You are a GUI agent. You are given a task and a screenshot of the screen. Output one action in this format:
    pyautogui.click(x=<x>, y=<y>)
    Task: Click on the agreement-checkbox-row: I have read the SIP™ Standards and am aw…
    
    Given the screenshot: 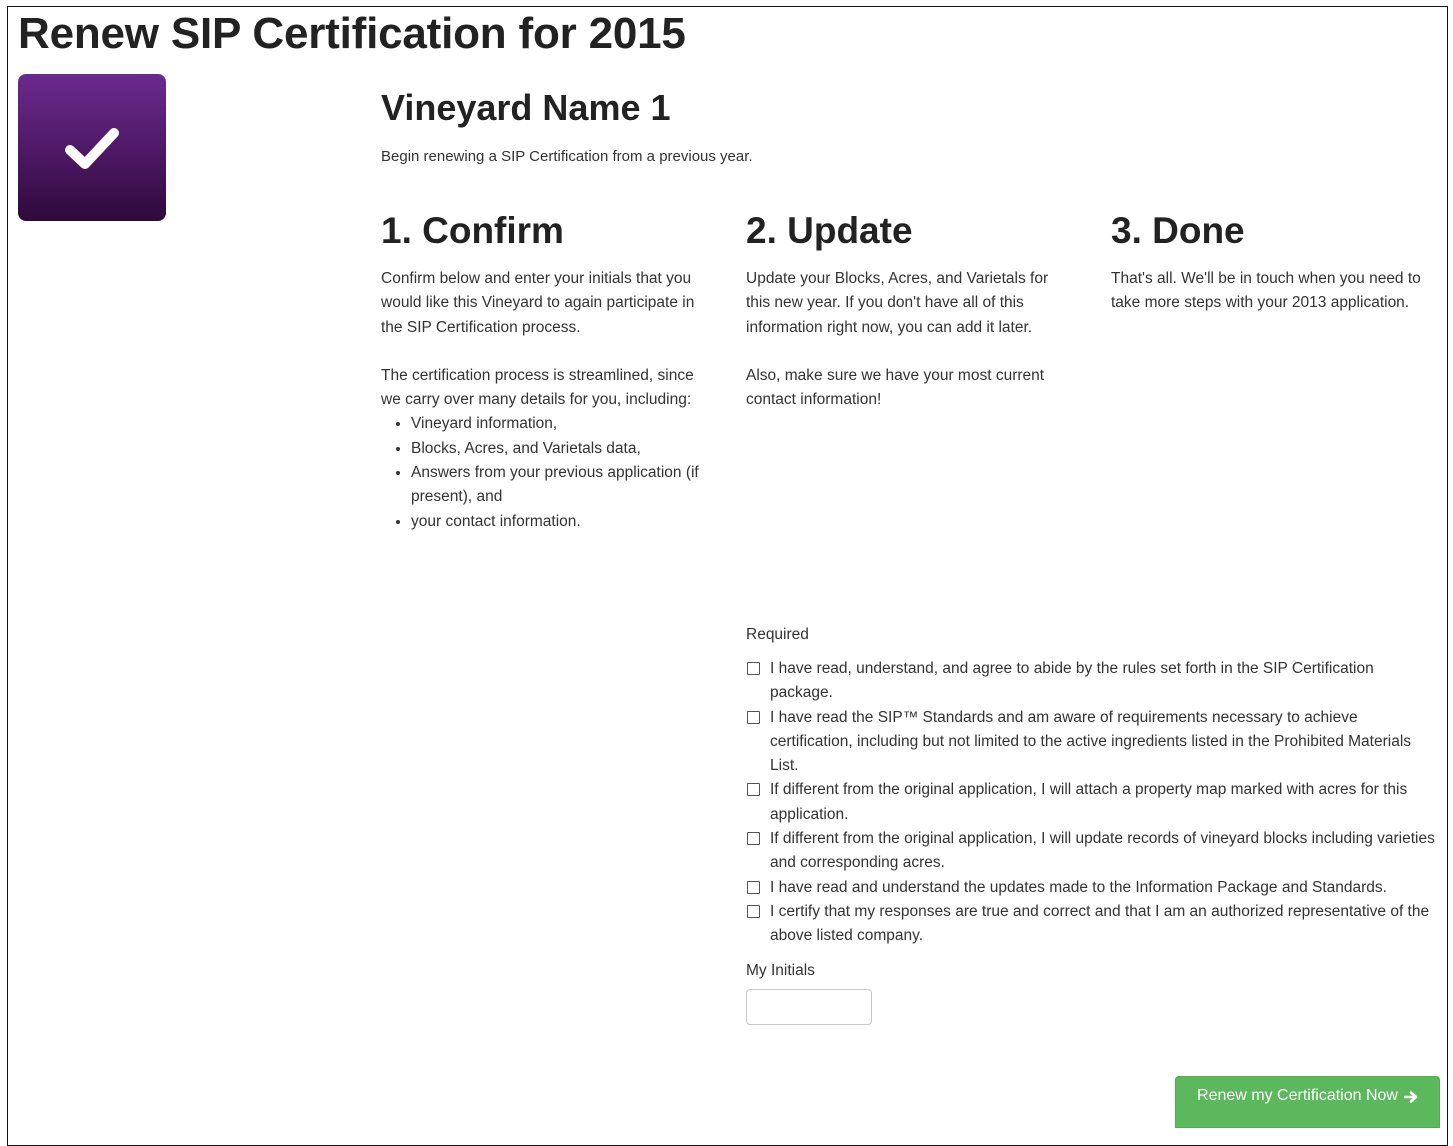 What is the action you would take?
    pyautogui.click(x=1091, y=742)
    